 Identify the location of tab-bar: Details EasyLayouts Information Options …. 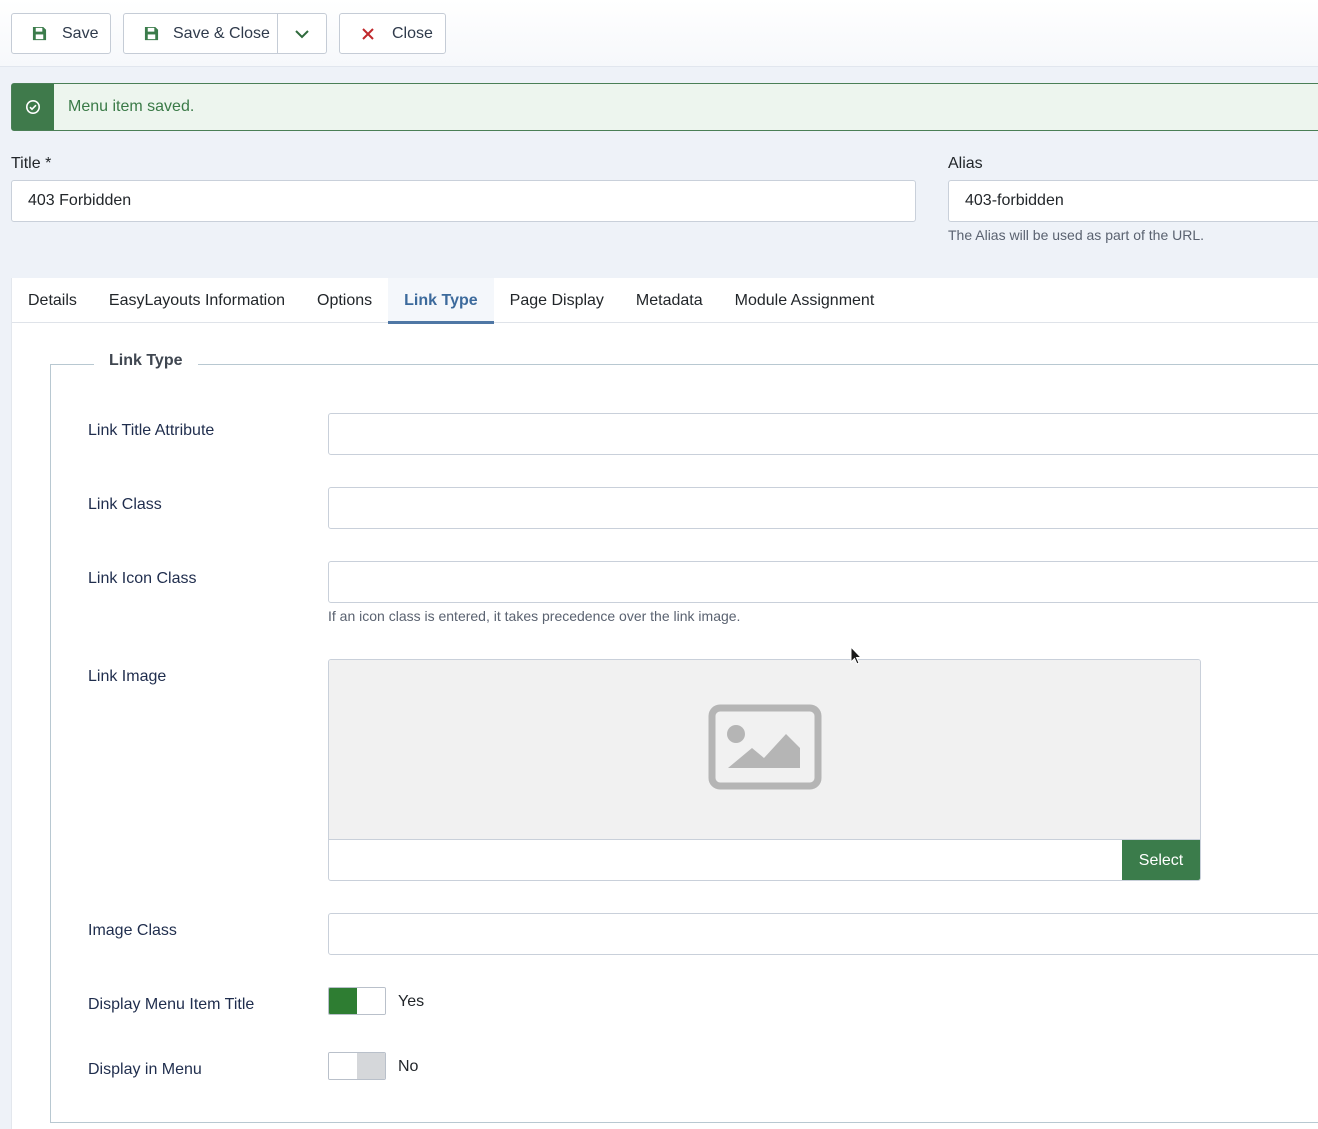
(665, 301).